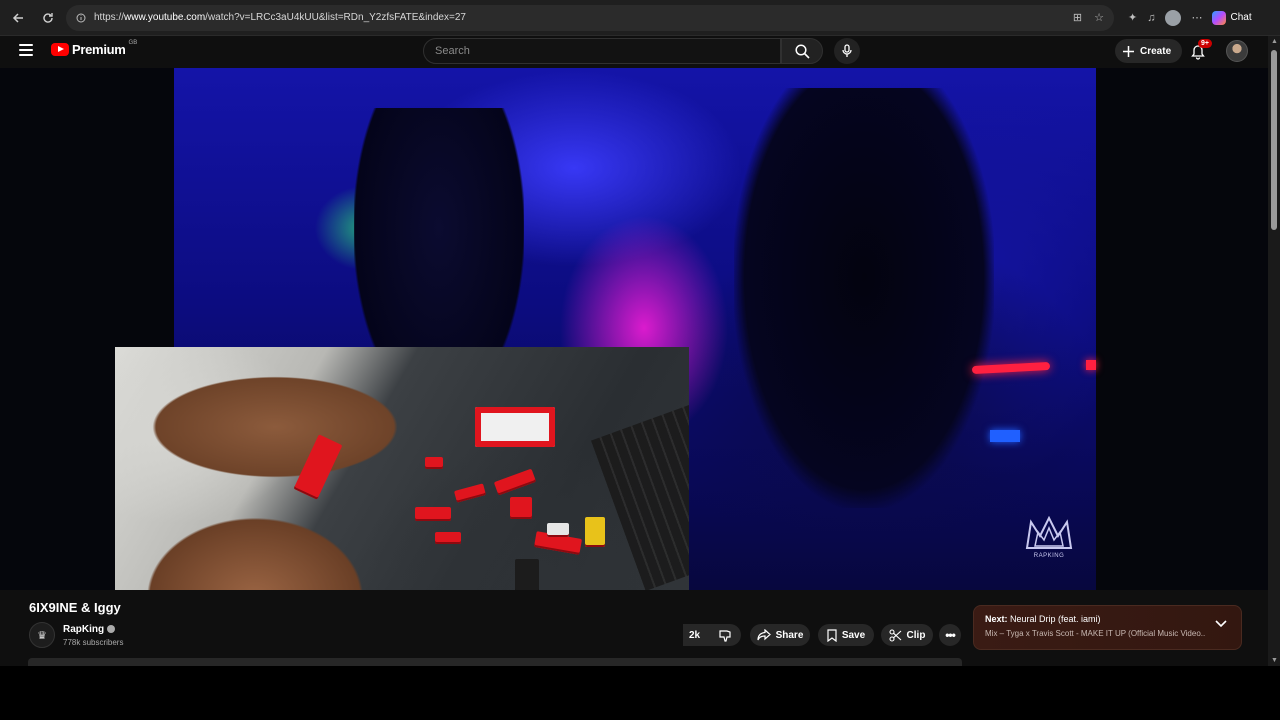 The height and width of the screenshot is (720, 1280). Describe the element at coordinates (1156, 51) in the screenshot. I see `create-label: Create` at that location.